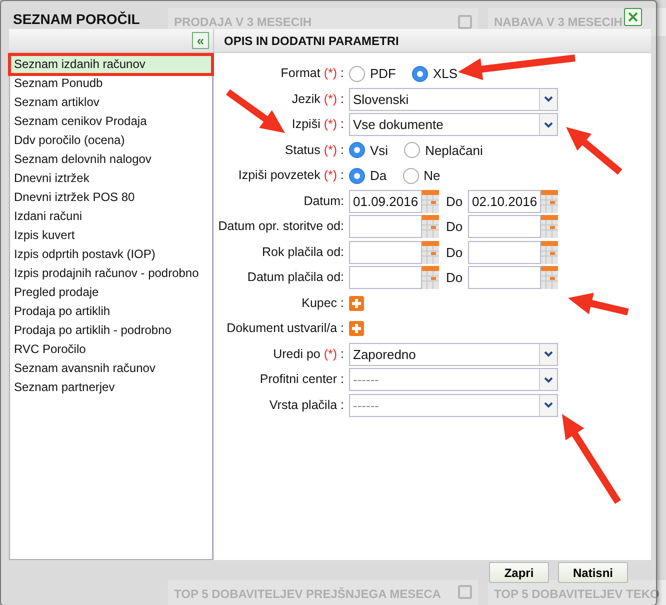  What do you see at coordinates (593, 572) in the screenshot?
I see `print-button: Natisni` at bounding box center [593, 572].